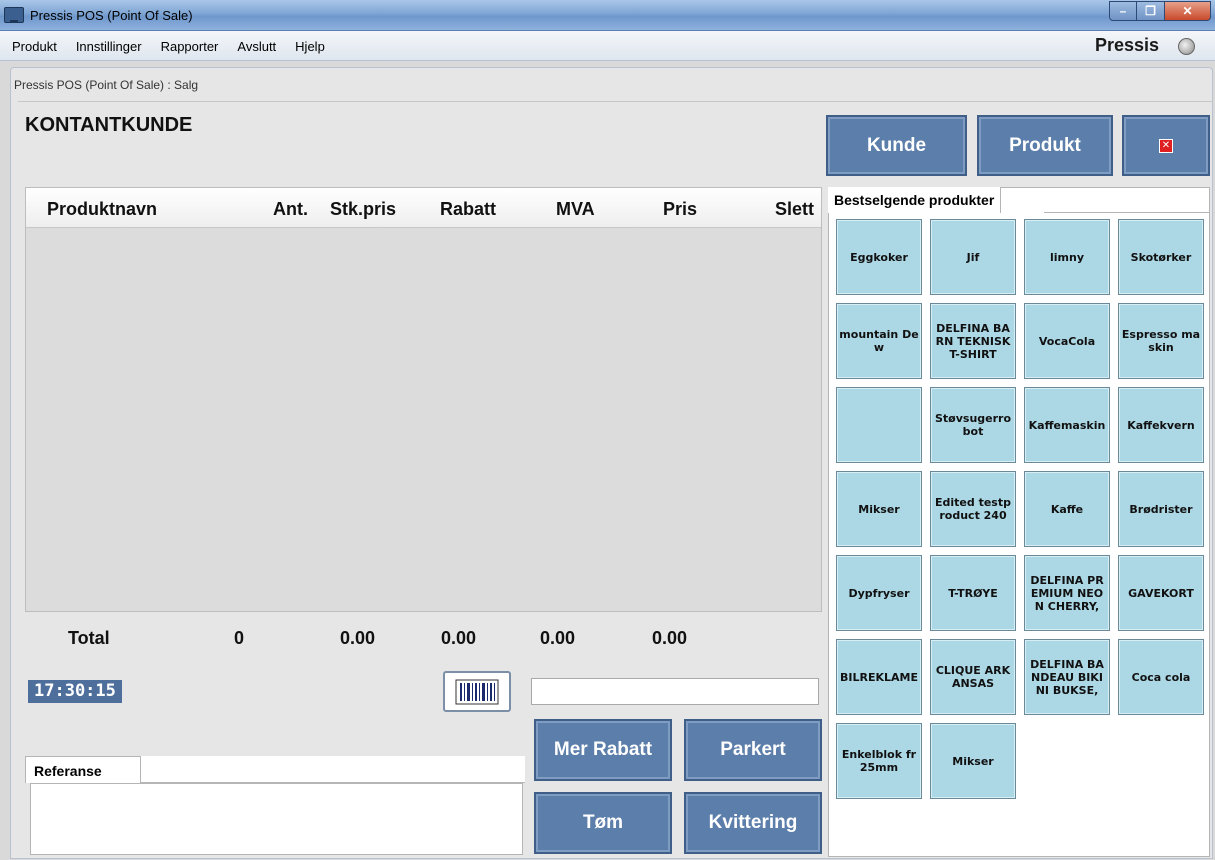 This screenshot has width=1215, height=860. Describe the element at coordinates (680, 209) in the screenshot. I see `column-pris: Pris` at that location.